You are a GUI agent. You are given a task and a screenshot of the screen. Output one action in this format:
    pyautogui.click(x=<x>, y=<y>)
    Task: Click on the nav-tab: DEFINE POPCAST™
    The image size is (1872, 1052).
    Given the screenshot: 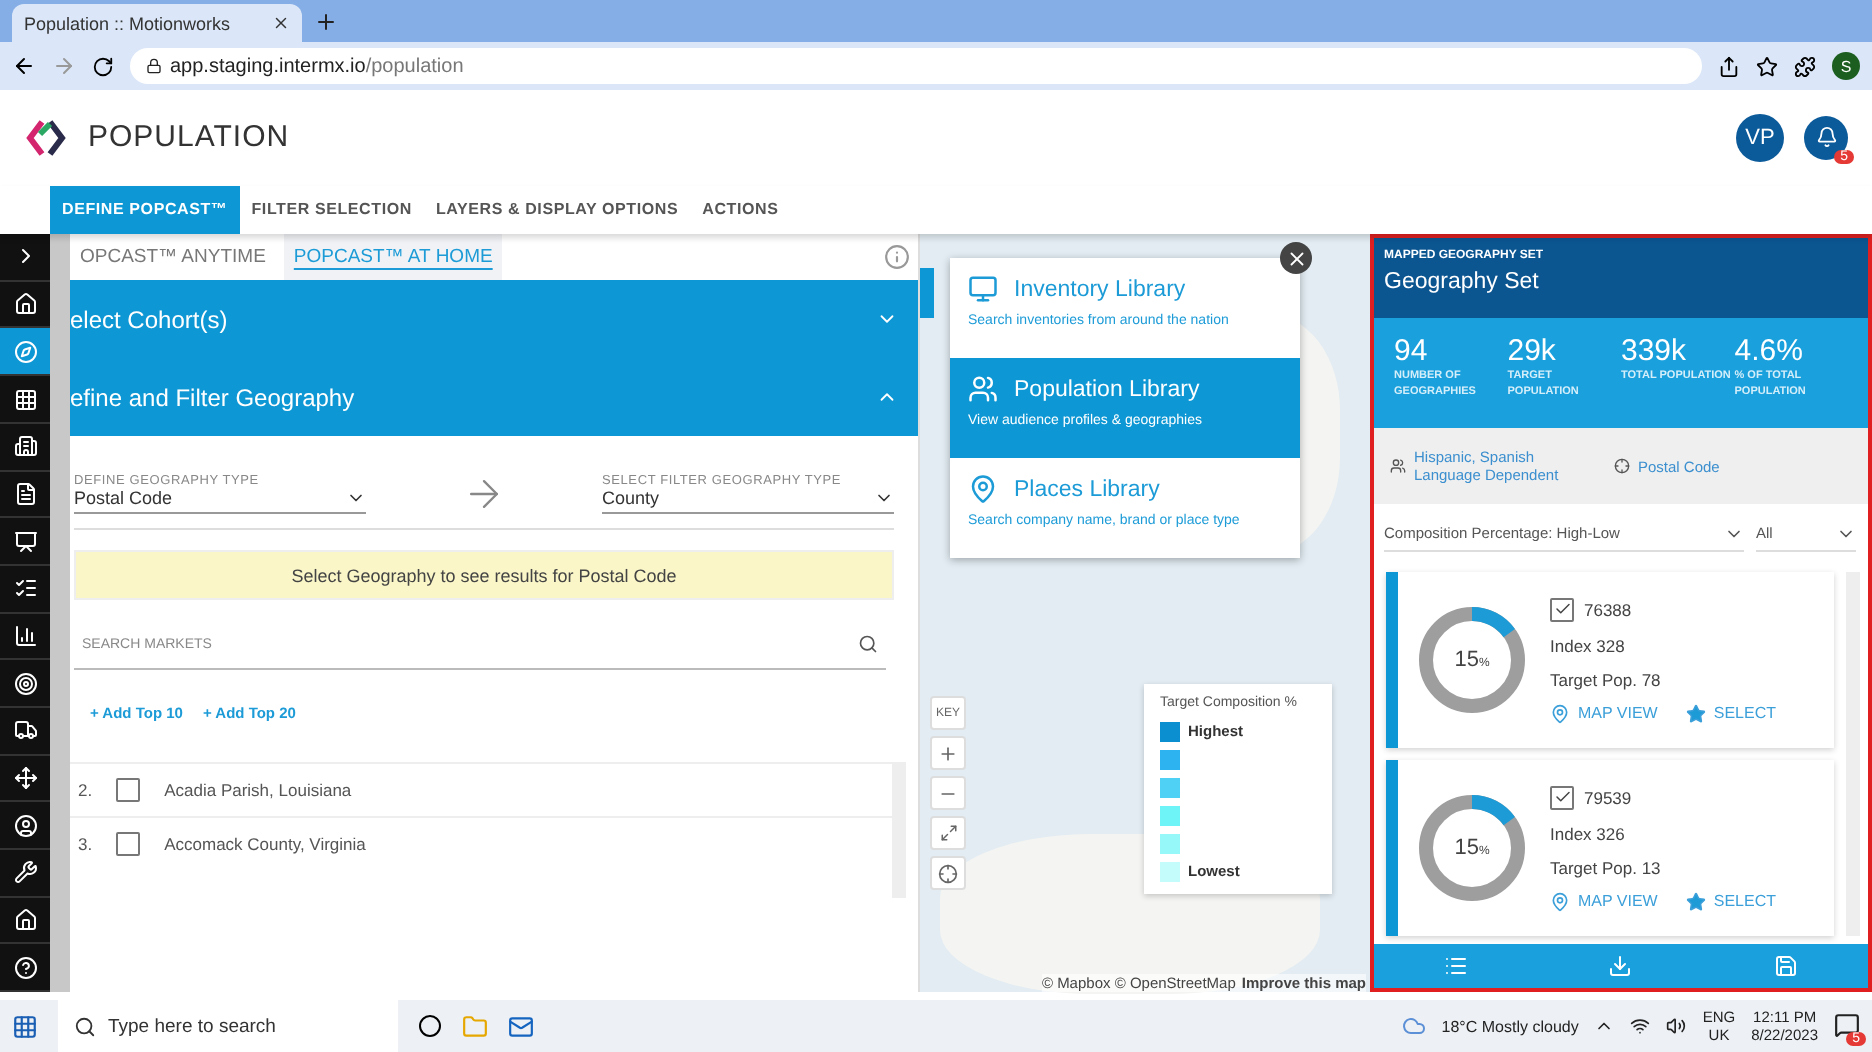 What is the action you would take?
    pyautogui.click(x=145, y=210)
    